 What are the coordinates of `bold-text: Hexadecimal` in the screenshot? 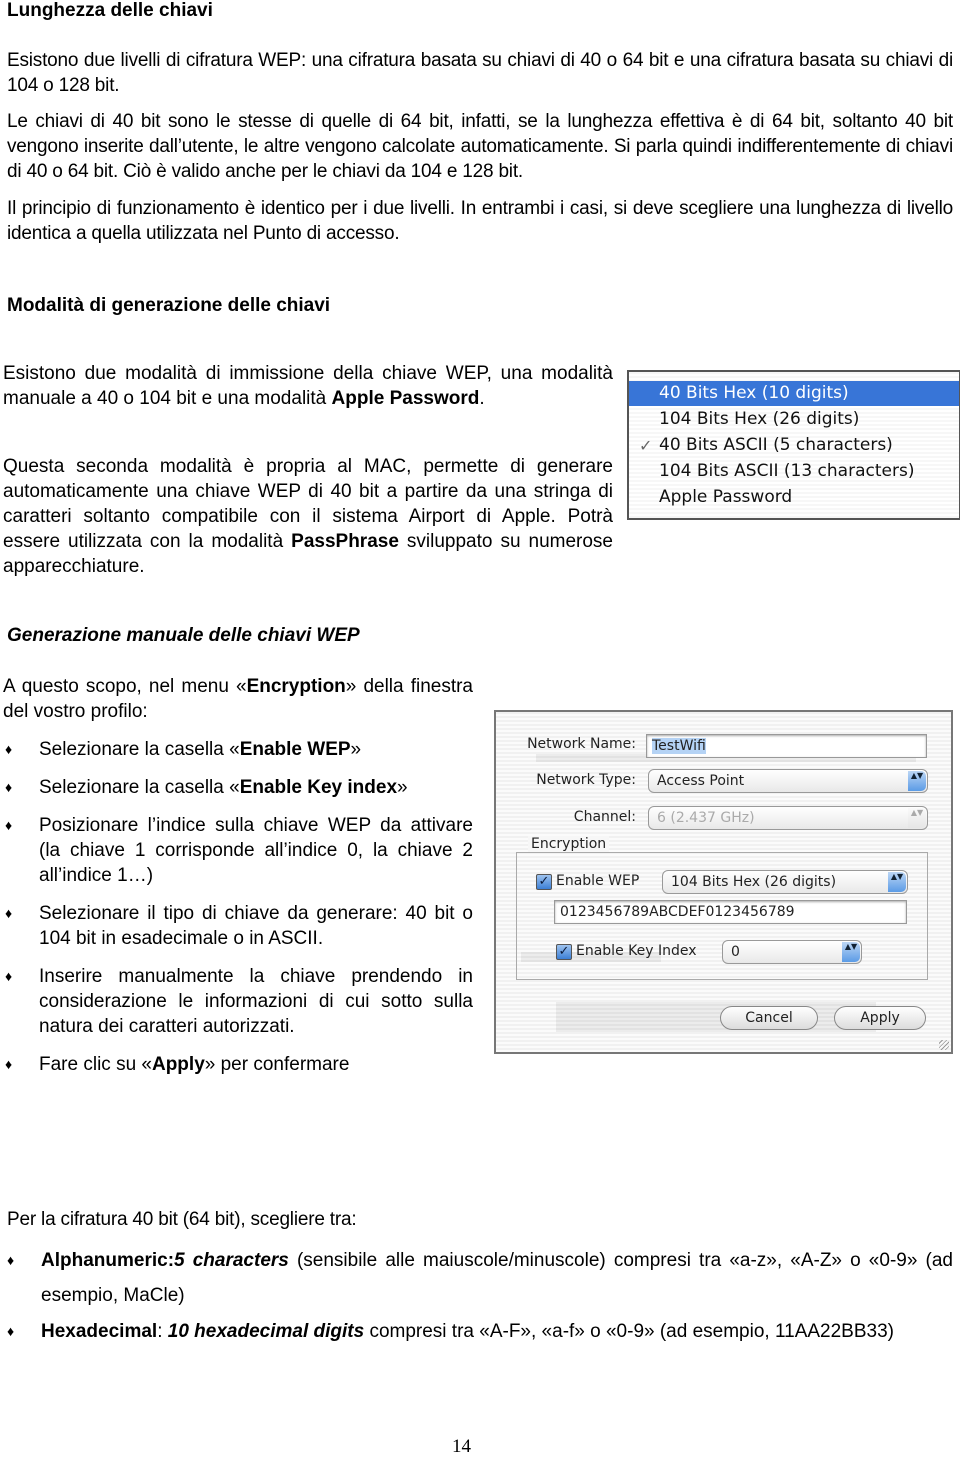 It's located at (99, 1331).